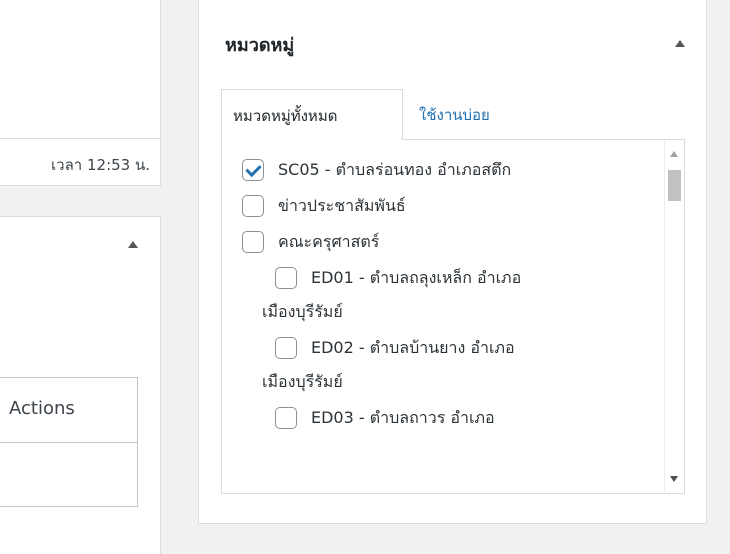  What do you see at coordinates (80, 138) in the screenshot?
I see `divider` at bounding box center [80, 138].